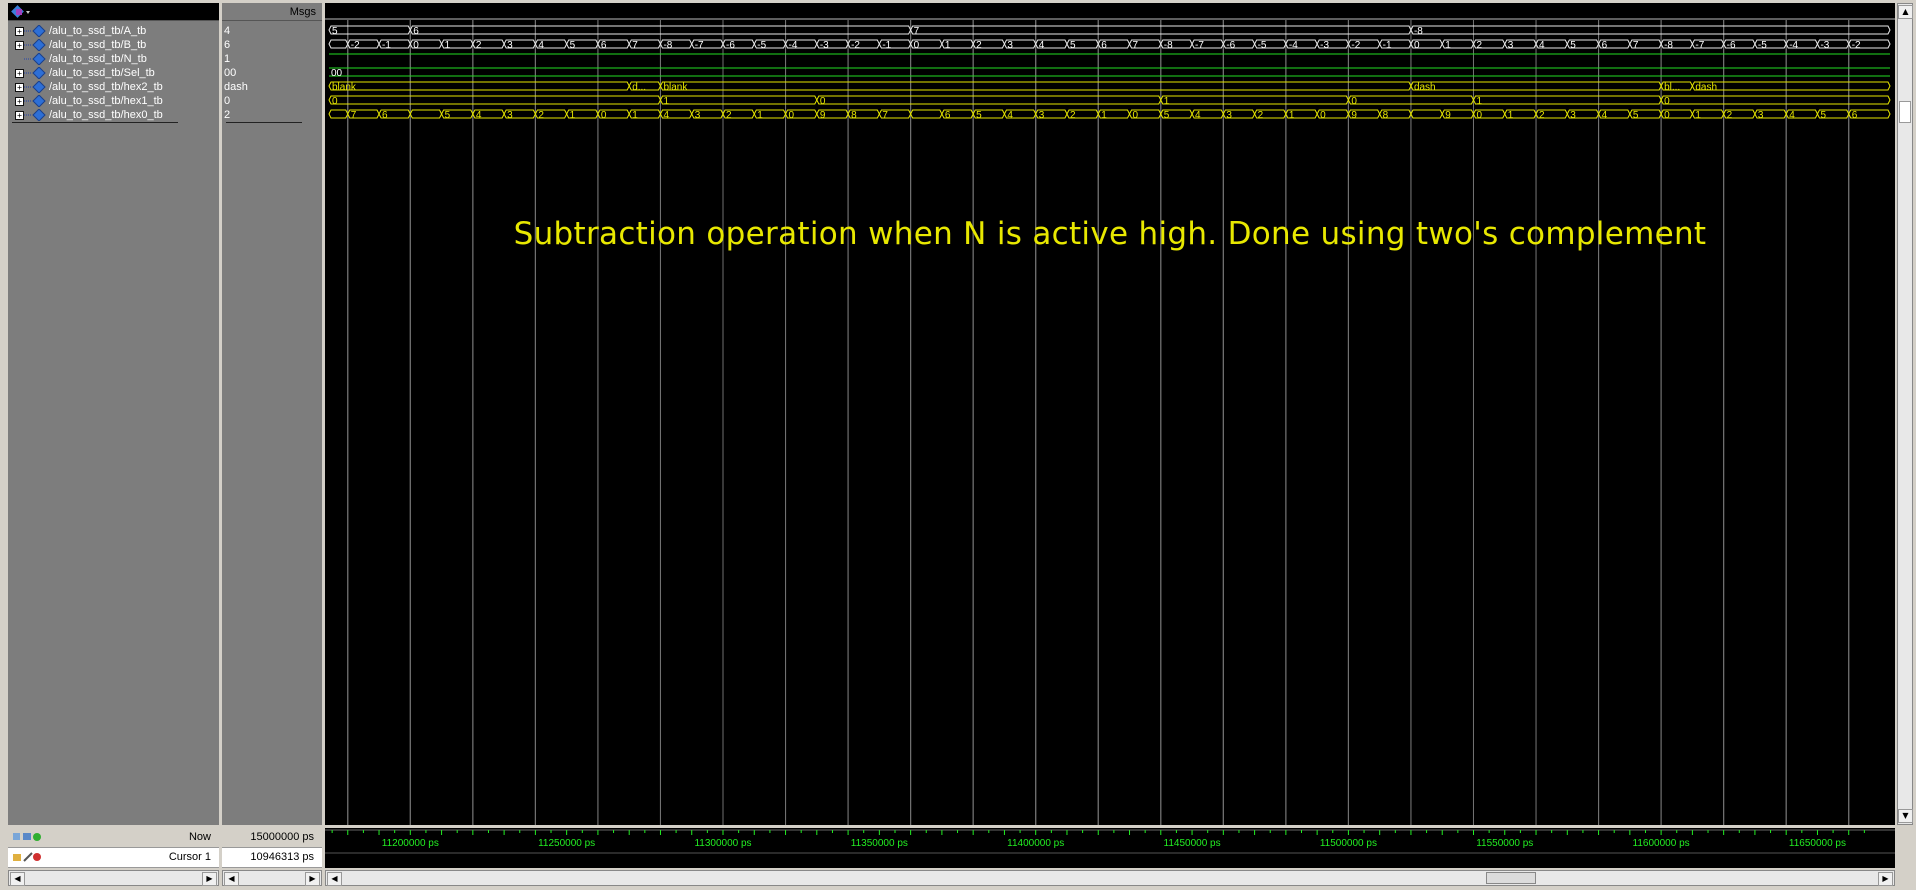 The height and width of the screenshot is (890, 1916). I want to click on bus-value-label: blank, so click(675, 87).